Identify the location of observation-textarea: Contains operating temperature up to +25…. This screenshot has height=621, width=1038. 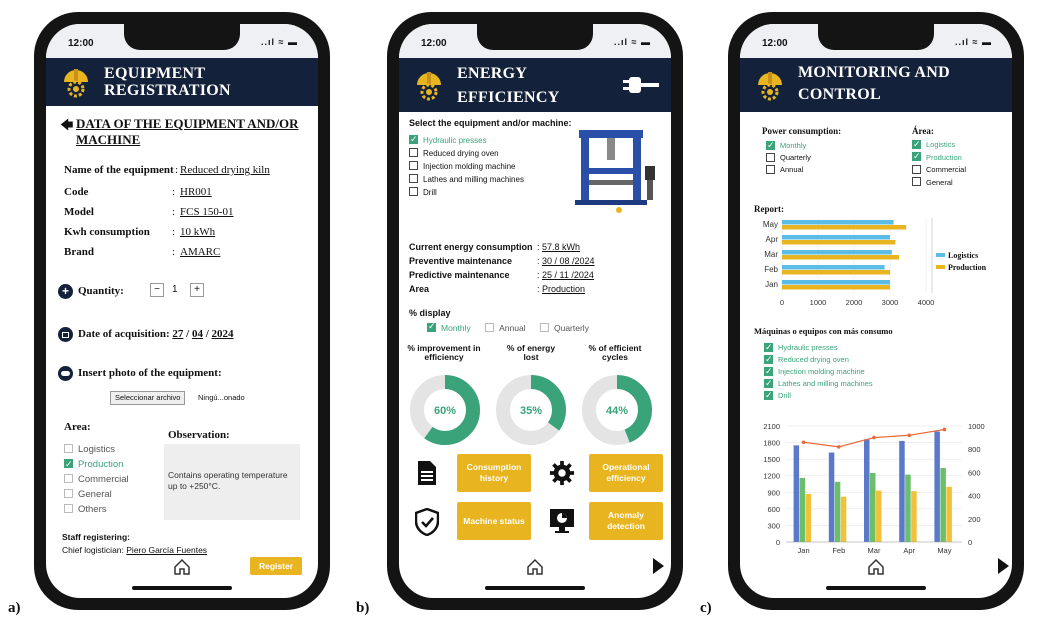
(232, 482).